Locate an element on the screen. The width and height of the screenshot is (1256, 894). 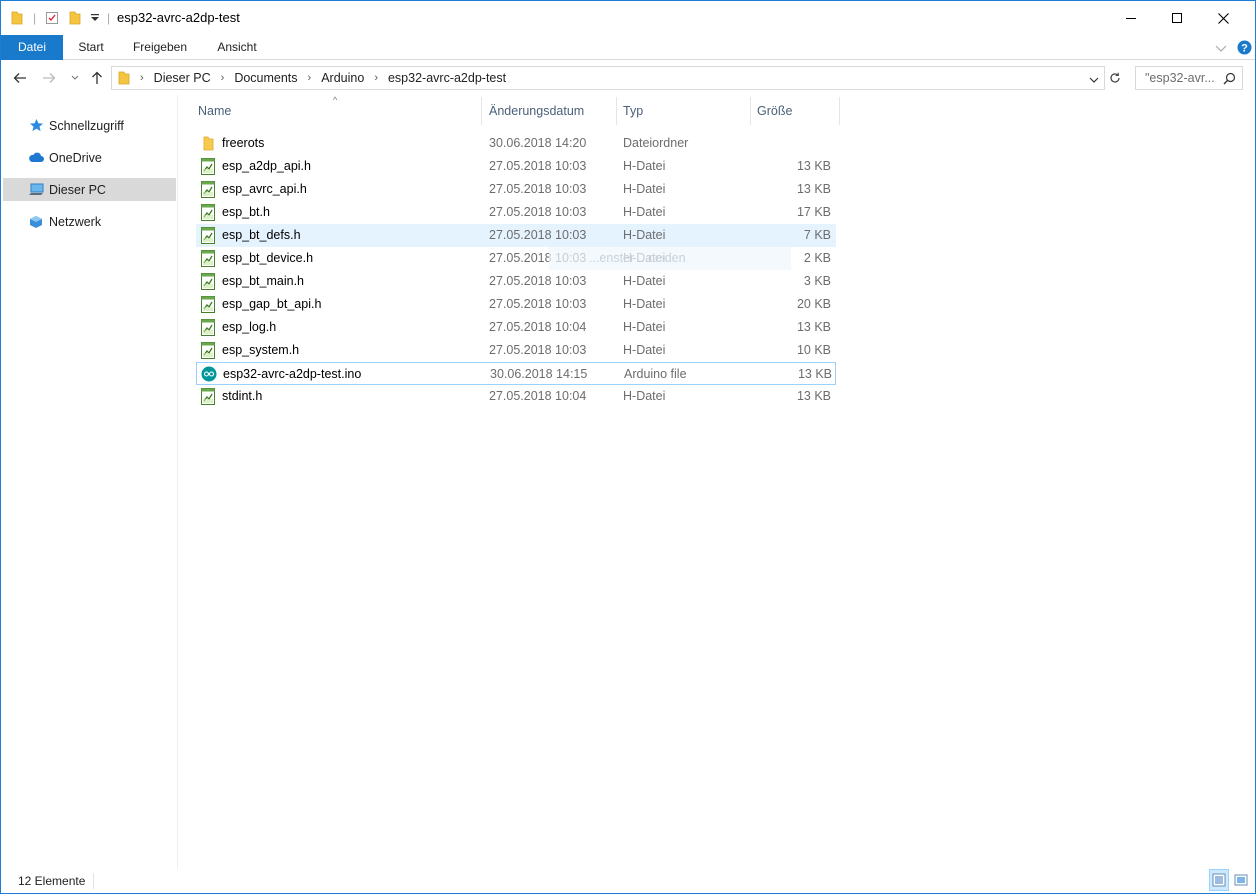
tab-start: Start is located at coordinates (91, 47).